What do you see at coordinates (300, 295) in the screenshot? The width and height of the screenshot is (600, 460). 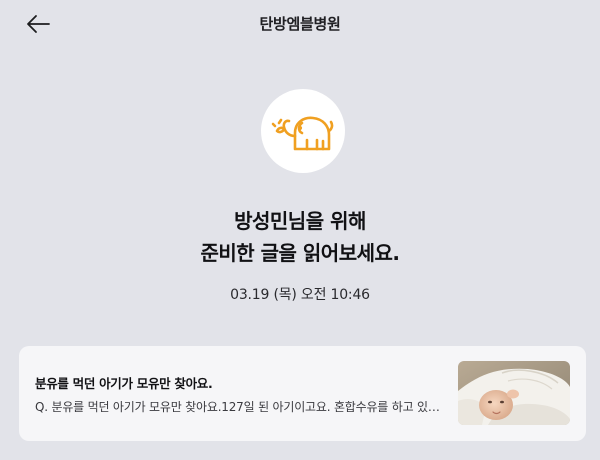 I see `timestamp: 03.19 (목) 오전 10:46` at bounding box center [300, 295].